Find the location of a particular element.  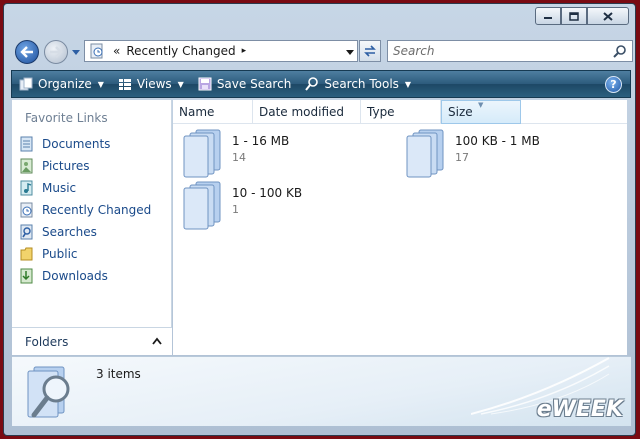

sidebar-item-documents: Documents is located at coordinates (85, 144).